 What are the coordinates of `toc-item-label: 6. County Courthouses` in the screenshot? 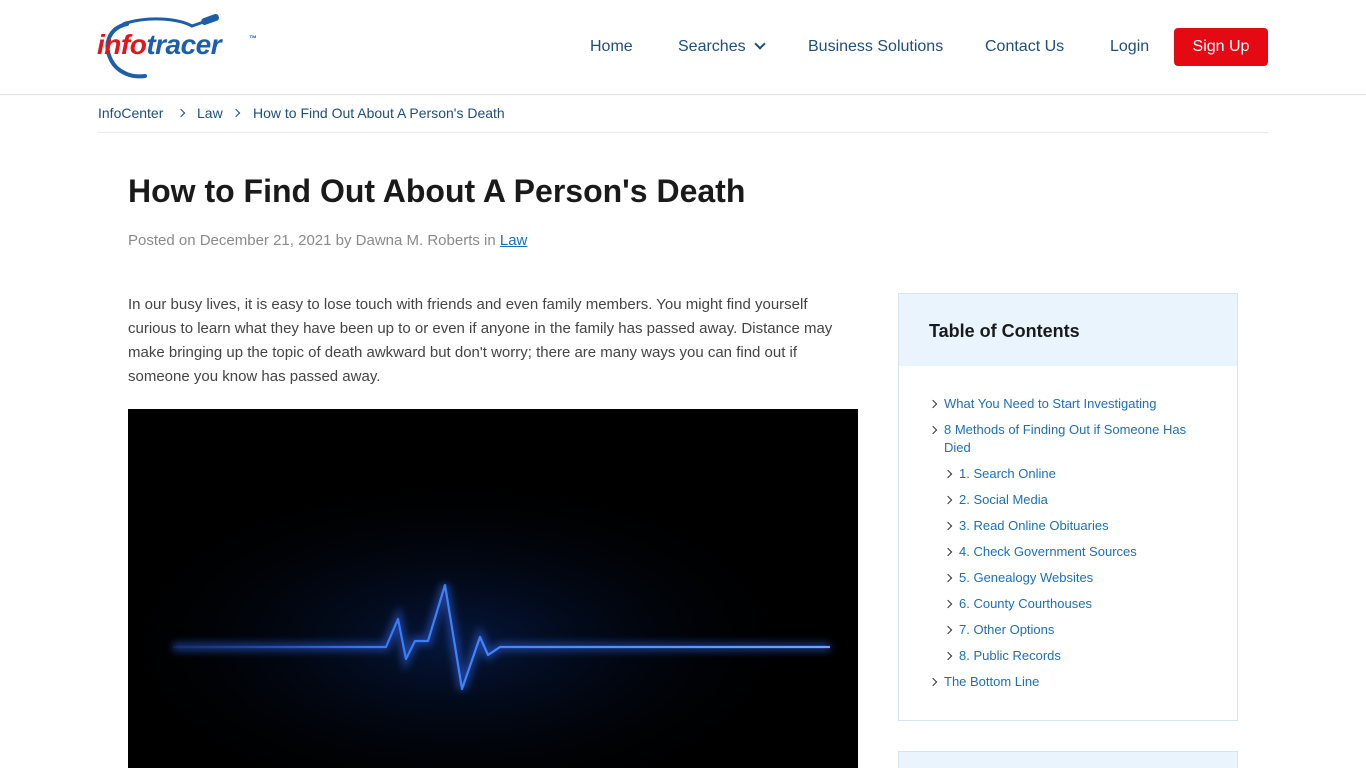 It's located at (1025, 603).